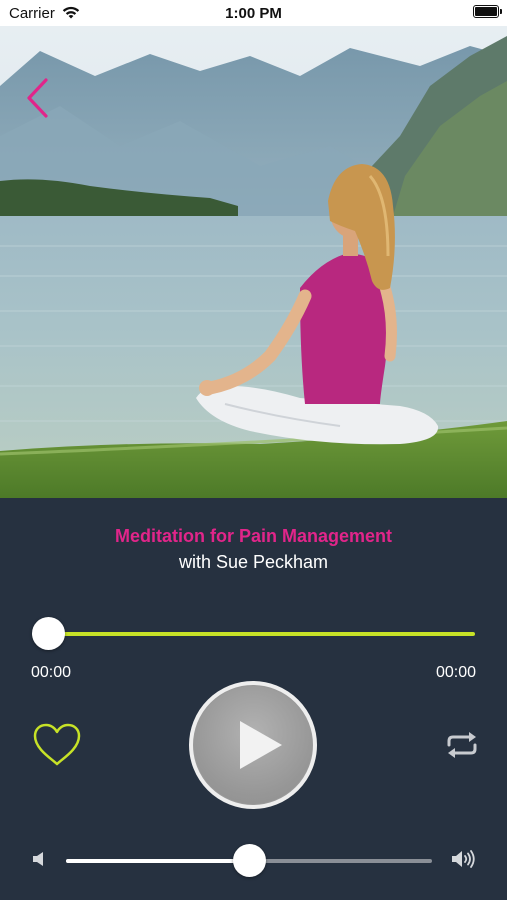 The image size is (507, 900). Describe the element at coordinates (464, 859) in the screenshot. I see `speaker-high-icon` at that location.